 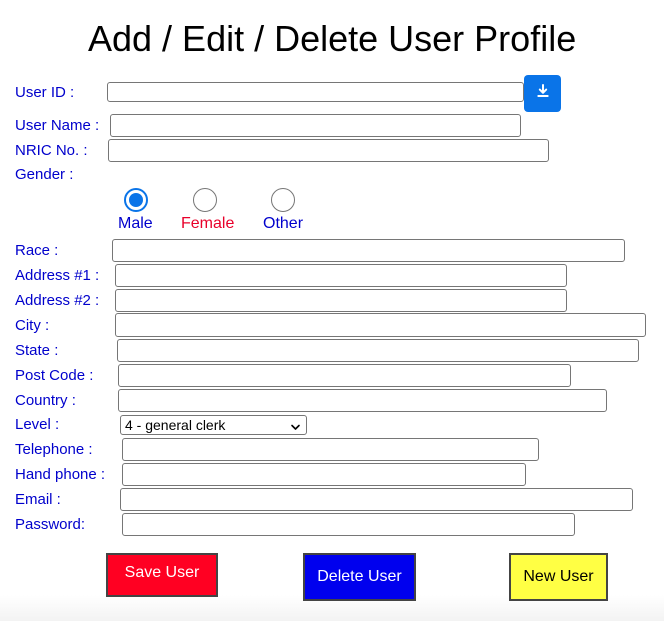 What do you see at coordinates (341, 275) in the screenshot?
I see `address1-input` at bounding box center [341, 275].